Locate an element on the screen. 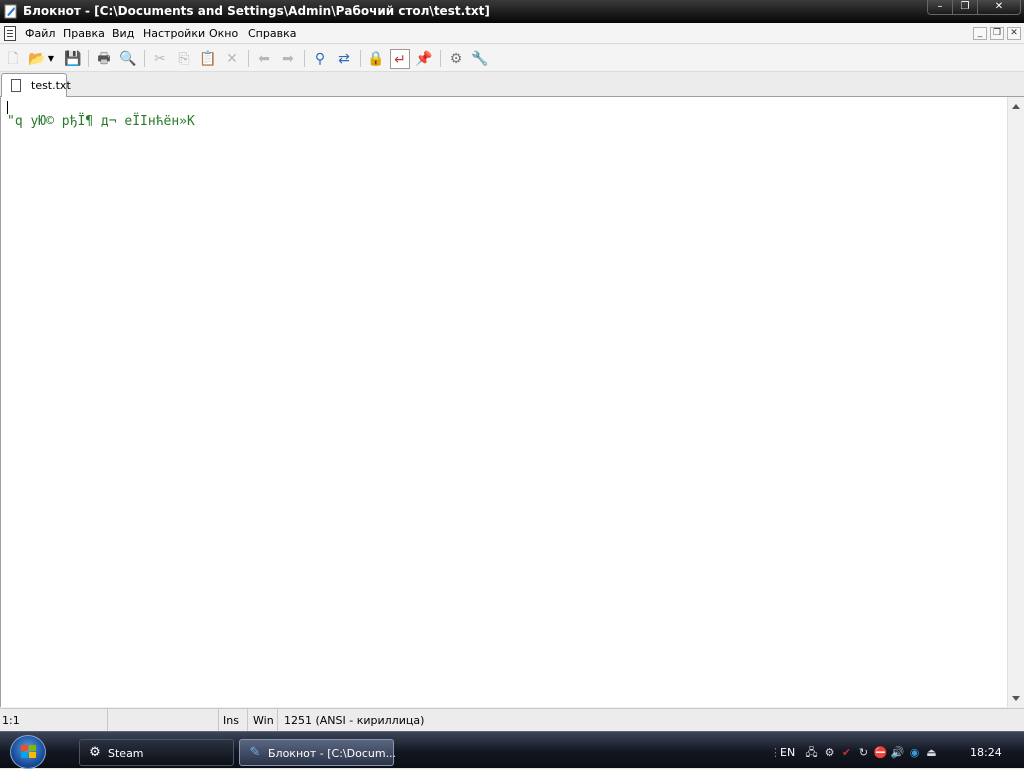  menu-edit: Правка is located at coordinates (84, 33).